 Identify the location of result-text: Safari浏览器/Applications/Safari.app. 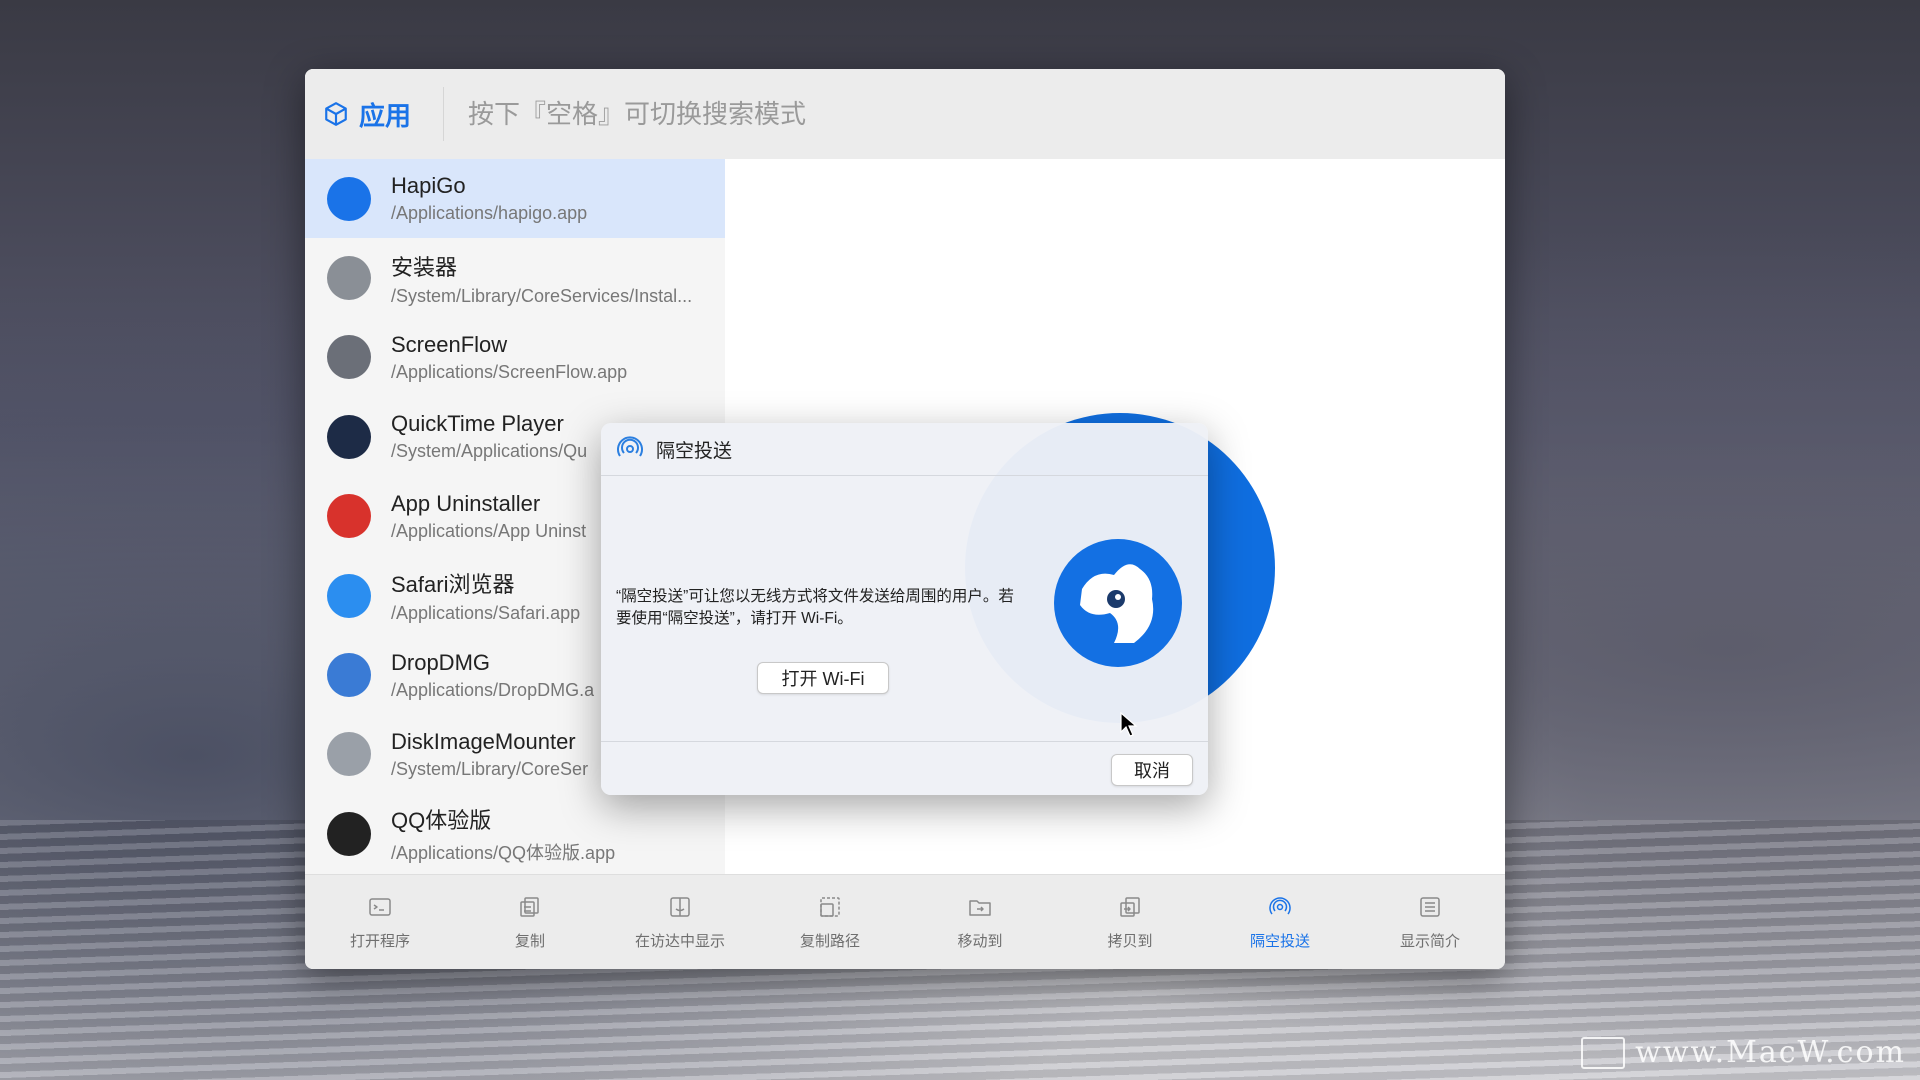
(485, 595).